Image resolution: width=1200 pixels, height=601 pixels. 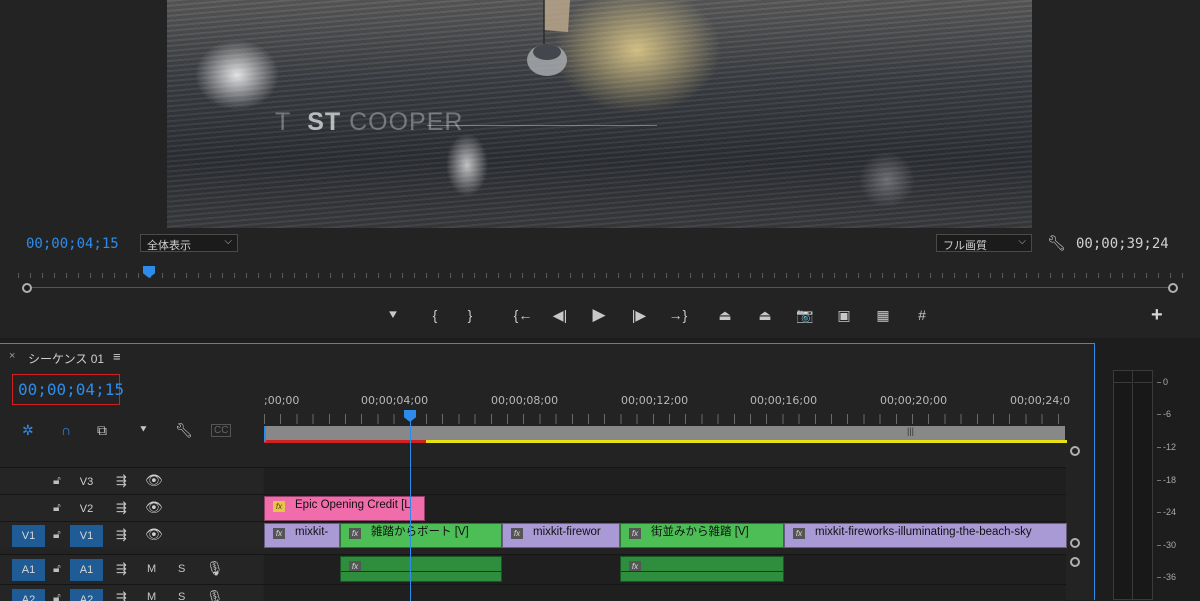 What do you see at coordinates (344, 508) in the screenshot?
I see `clip-title: fx Epic Opening Credit [L` at bounding box center [344, 508].